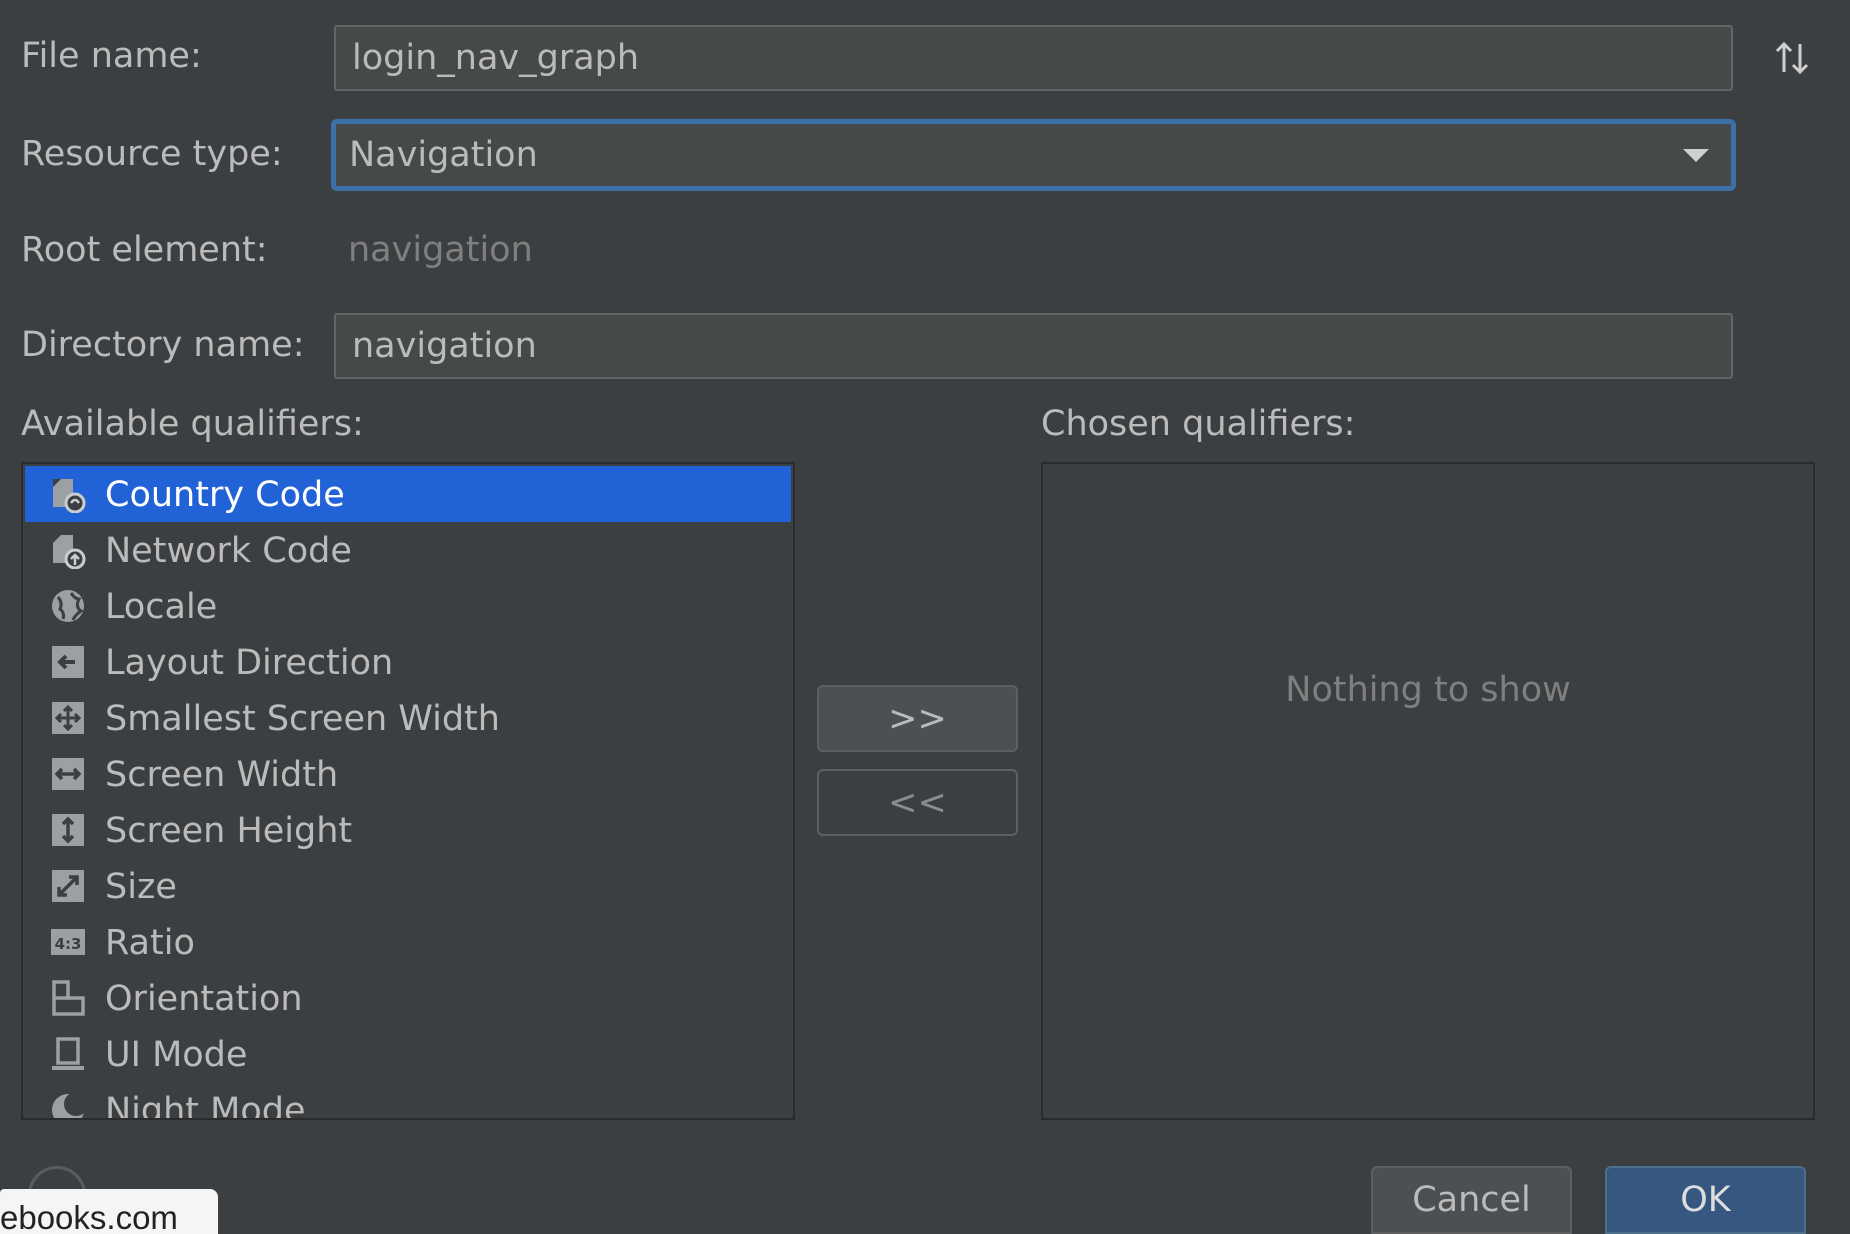 The height and width of the screenshot is (1234, 1850). What do you see at coordinates (408, 886) in the screenshot?
I see `qualifier-item: Size` at bounding box center [408, 886].